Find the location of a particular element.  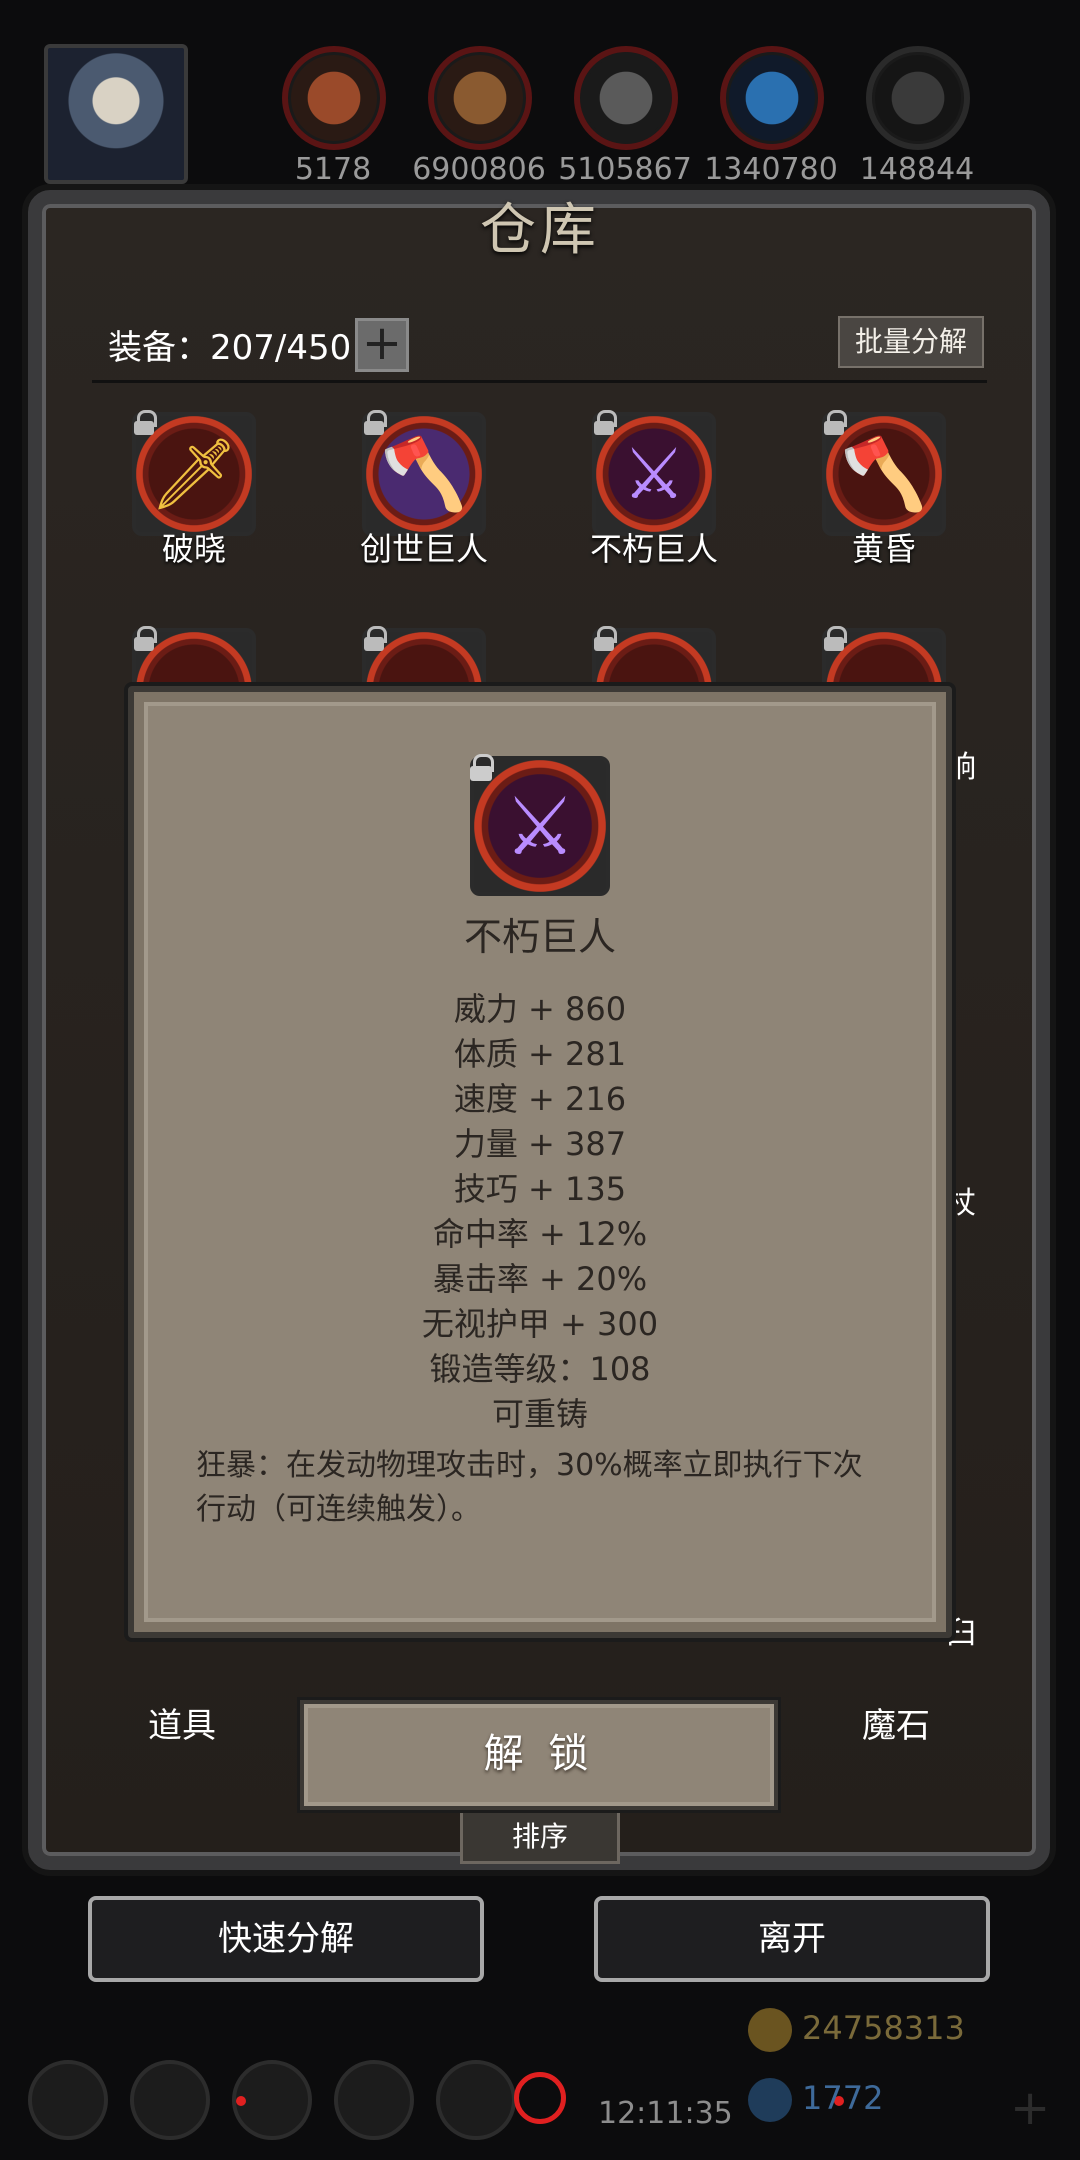

item-slot-immortal-giant: ⚔ is located at coordinates (654, 473).